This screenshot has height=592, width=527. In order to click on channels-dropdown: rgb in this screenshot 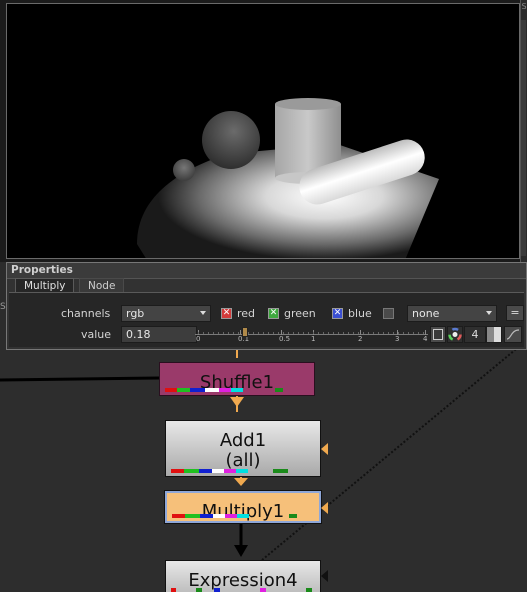, I will do `click(166, 313)`.